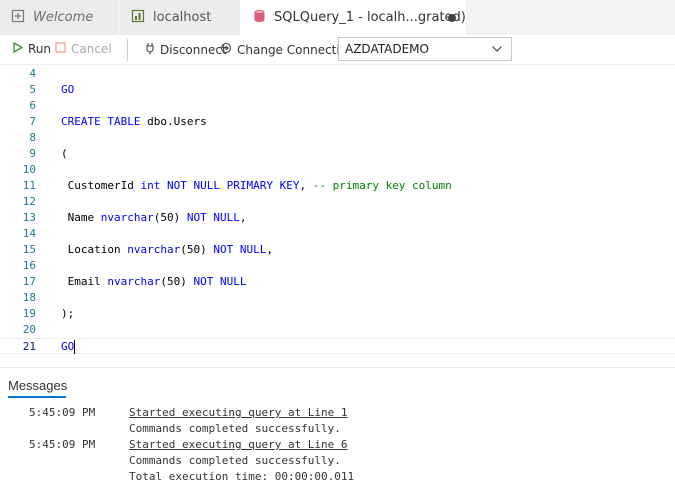 This screenshot has height=498, width=675. Describe the element at coordinates (32, 137) in the screenshot. I see `line-number: 8` at that location.